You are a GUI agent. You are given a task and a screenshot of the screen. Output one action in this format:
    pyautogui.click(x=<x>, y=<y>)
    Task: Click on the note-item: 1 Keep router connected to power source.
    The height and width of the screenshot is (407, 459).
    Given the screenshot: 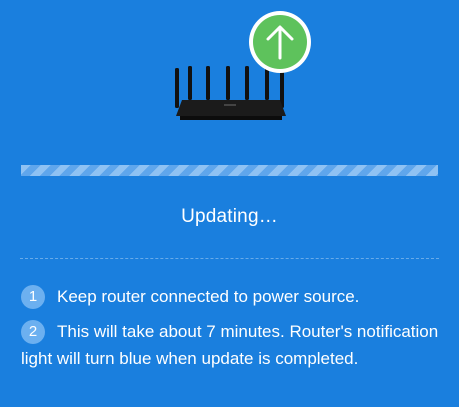 What is the action you would take?
    pyautogui.click(x=231, y=296)
    